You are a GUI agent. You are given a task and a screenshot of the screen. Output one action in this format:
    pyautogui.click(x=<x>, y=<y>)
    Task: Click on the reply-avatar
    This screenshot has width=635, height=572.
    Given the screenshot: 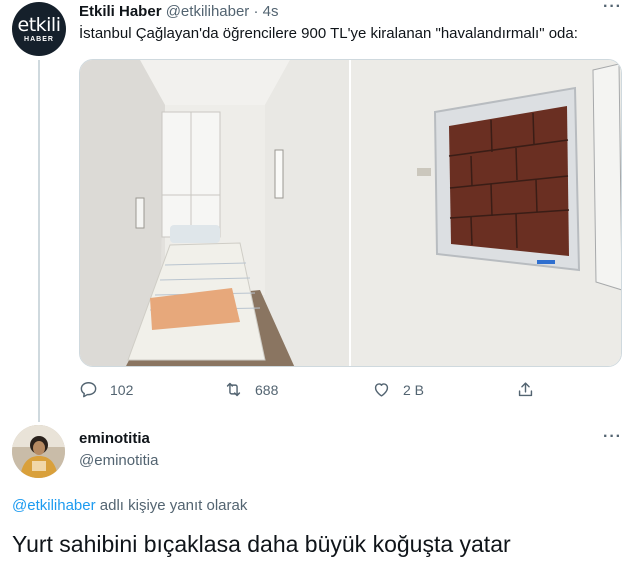 What is the action you would take?
    pyautogui.click(x=38, y=451)
    